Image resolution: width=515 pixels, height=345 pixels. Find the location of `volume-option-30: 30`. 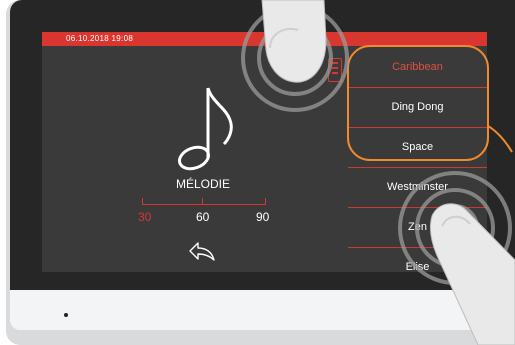

volume-option-30: 30 is located at coordinates (144, 217).